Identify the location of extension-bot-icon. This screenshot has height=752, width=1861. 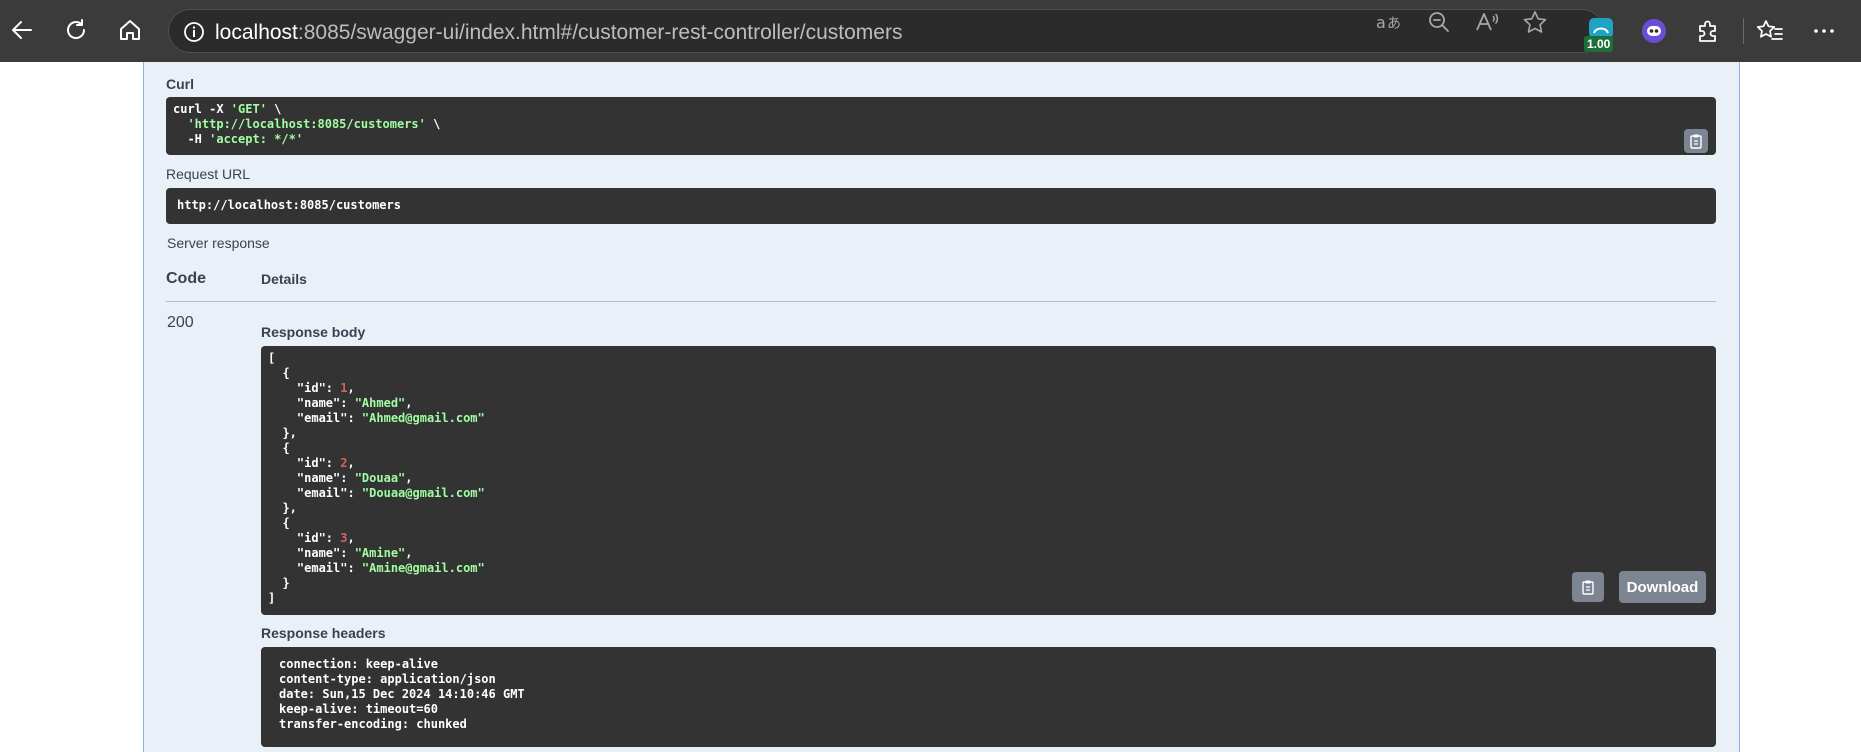
(1654, 31).